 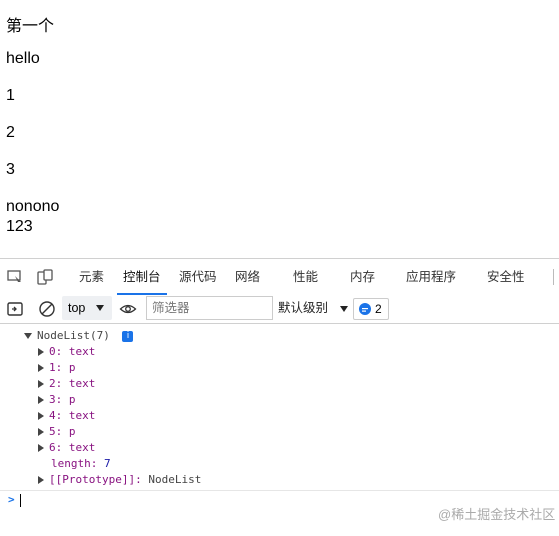 I want to click on message-icon, so click(x=365, y=309).